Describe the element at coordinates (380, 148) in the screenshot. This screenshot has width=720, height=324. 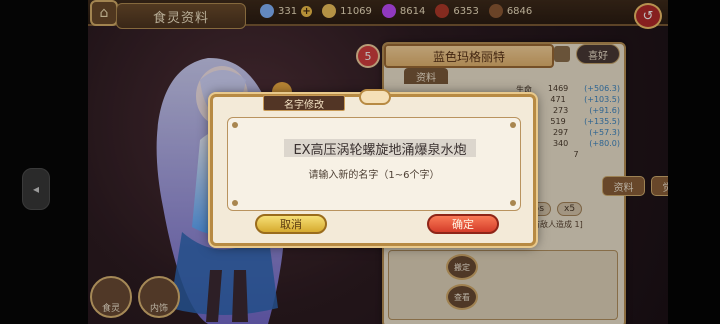
I see `name-input` at that location.